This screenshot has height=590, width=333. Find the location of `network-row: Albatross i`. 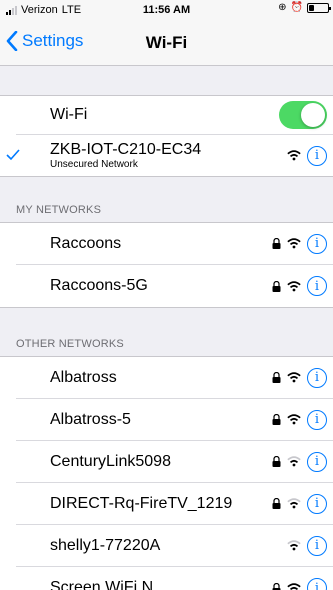

network-row: Albatross i is located at coordinates (174, 378).